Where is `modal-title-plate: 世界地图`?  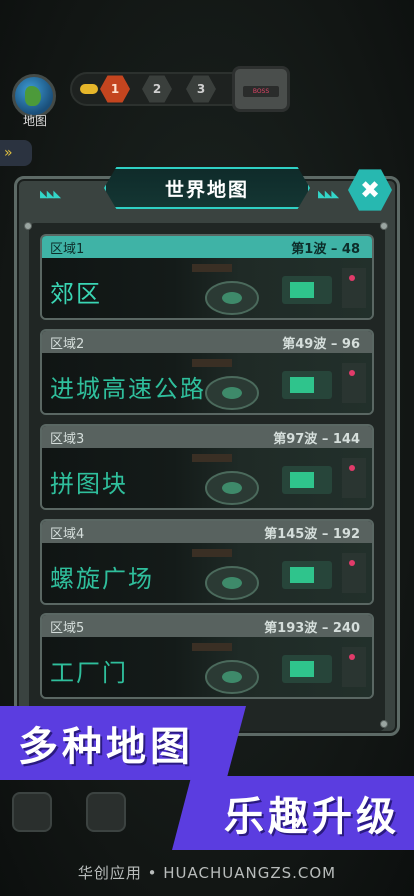 modal-title-plate: 世界地图 is located at coordinates (207, 188).